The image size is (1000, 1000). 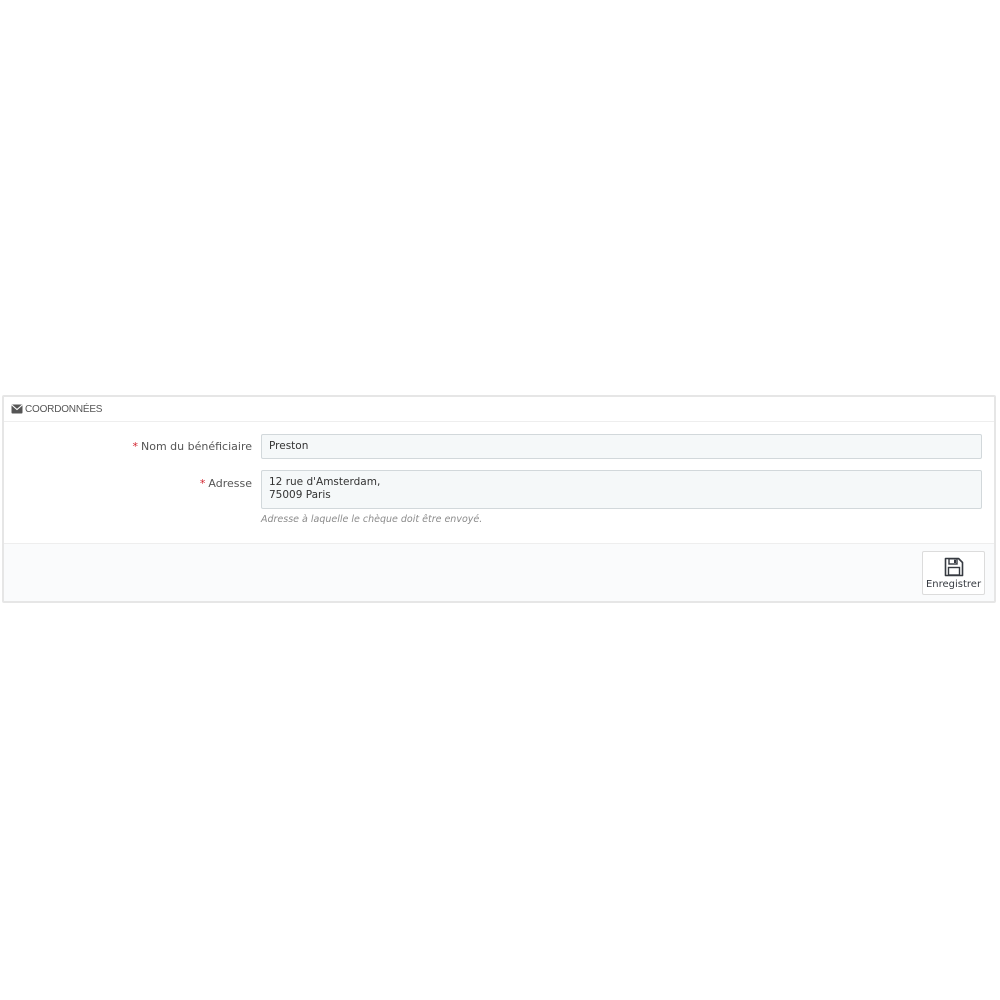 I want to click on beneficiary-label-text: Nom du bénéficiaire, so click(x=196, y=446).